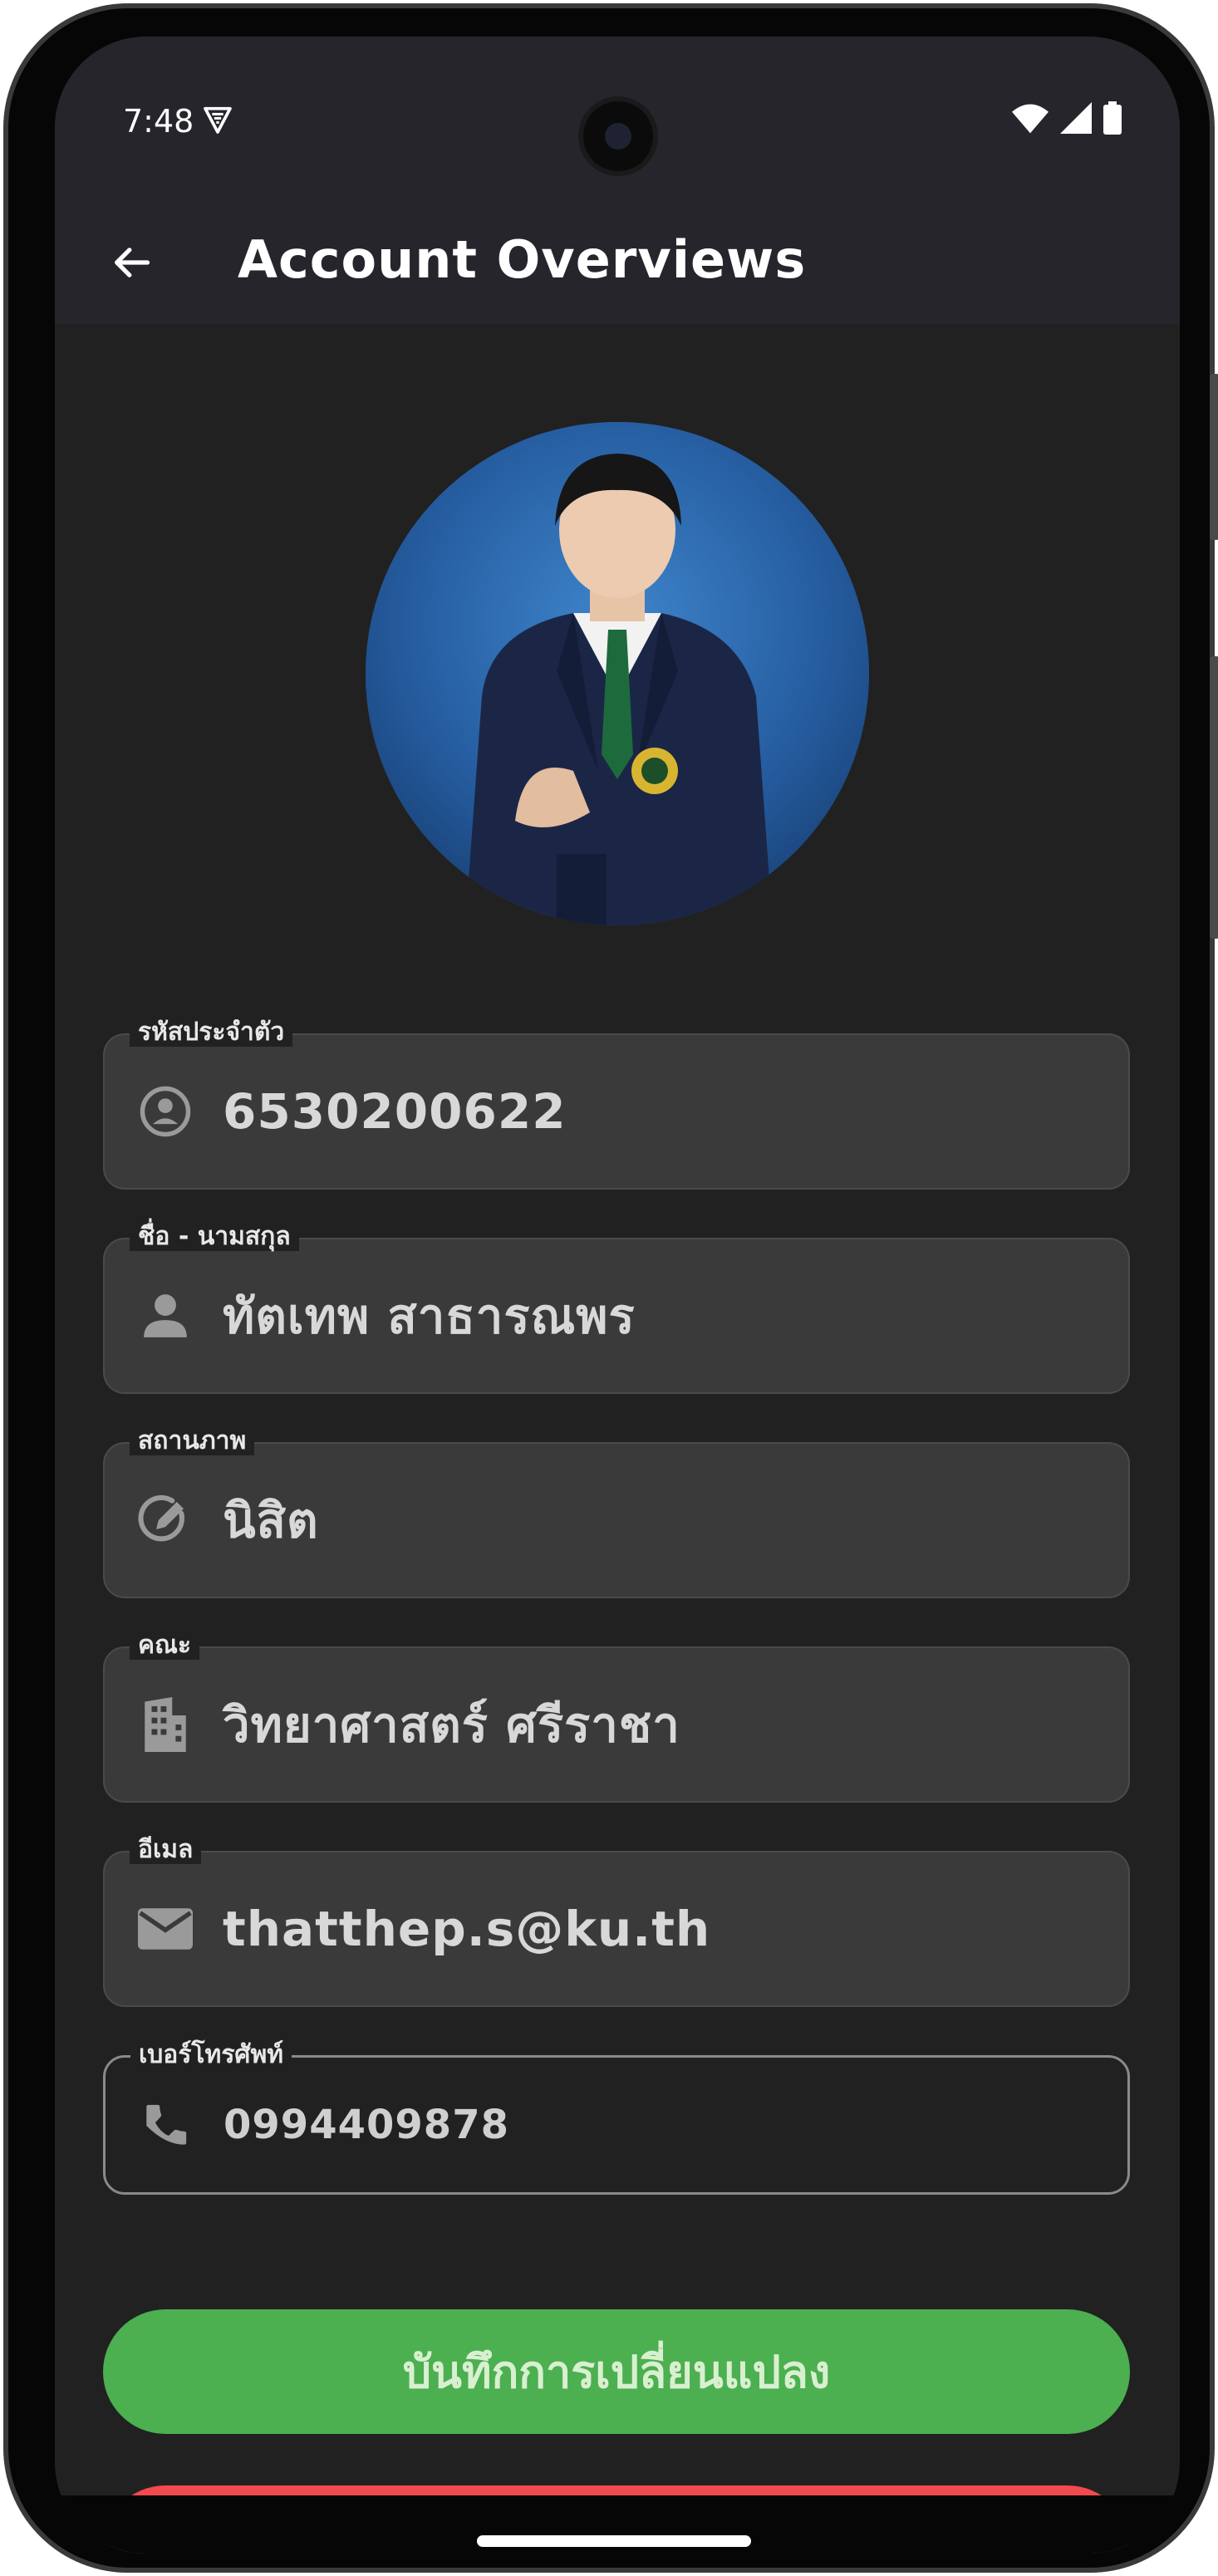 Image resolution: width=1218 pixels, height=2576 pixels. What do you see at coordinates (467, 1929) in the screenshot?
I see `email-value: thatthep.s@ku.th` at bounding box center [467, 1929].